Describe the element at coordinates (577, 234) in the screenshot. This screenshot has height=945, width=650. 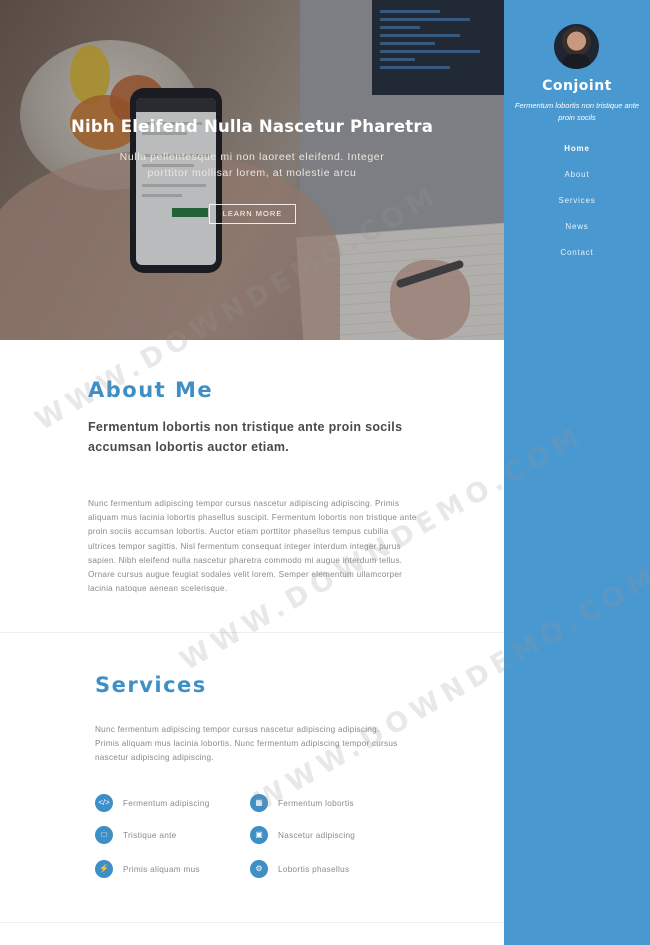
I see `nav-item-news: News` at that location.